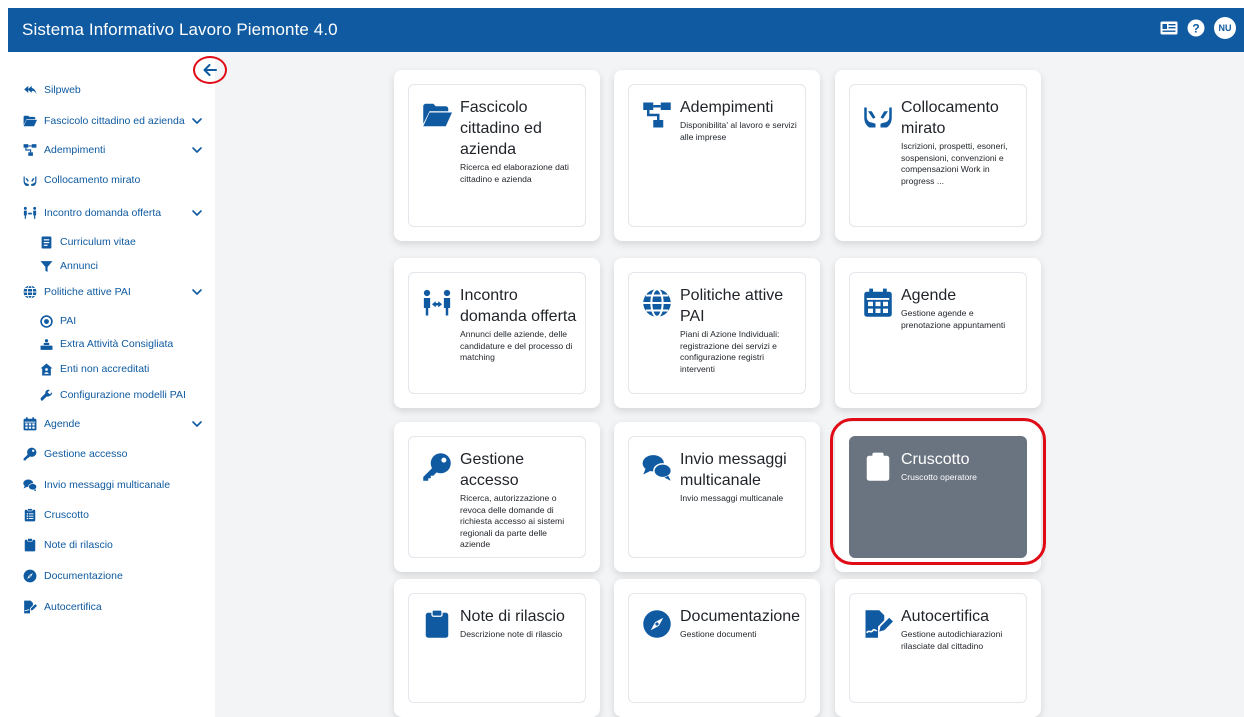 The width and height of the screenshot is (1244, 717). What do you see at coordinates (878, 115) in the screenshot?
I see `hands-icon` at bounding box center [878, 115].